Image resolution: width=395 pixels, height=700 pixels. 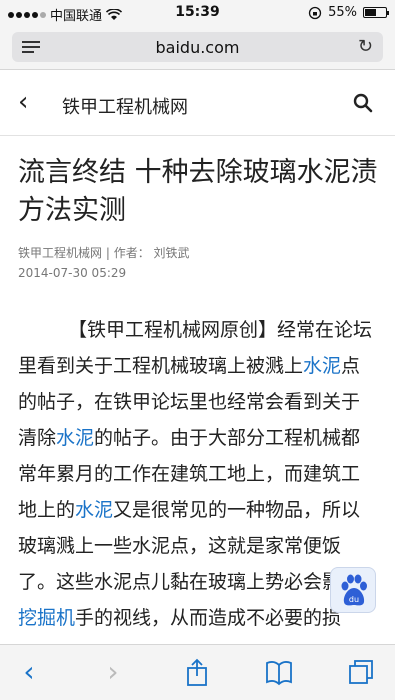 I want to click on forward-arrow-icon: ›, so click(x=113, y=672).